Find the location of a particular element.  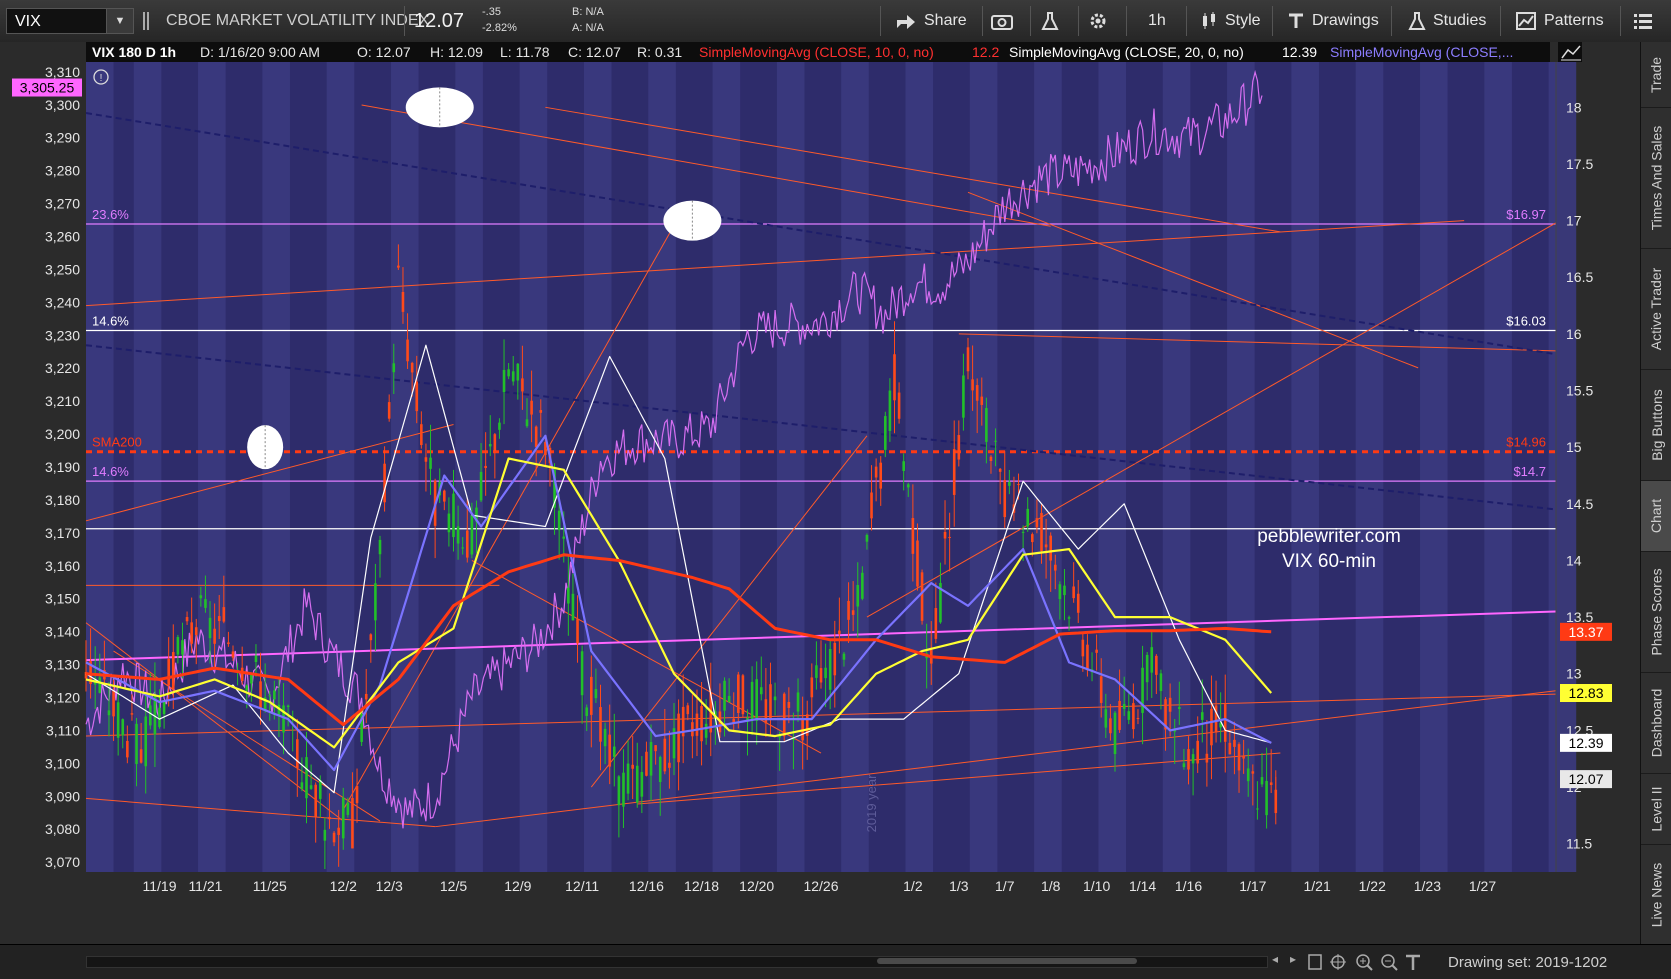

scroll-right-icon: ▸ is located at coordinates (1293, 959).